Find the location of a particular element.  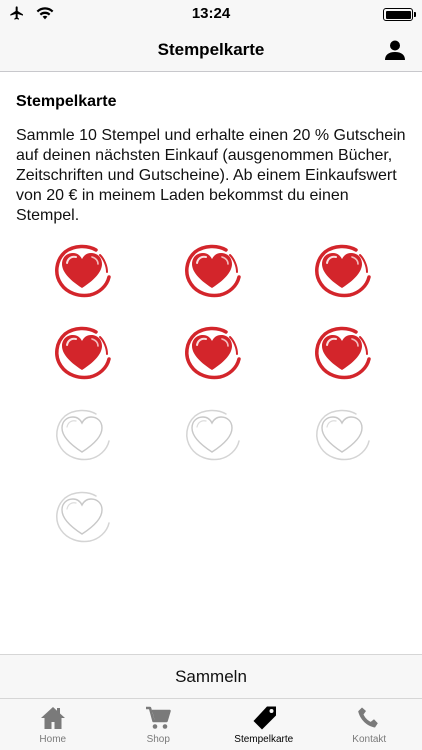

collect-button: Sammeln is located at coordinates (211, 676).